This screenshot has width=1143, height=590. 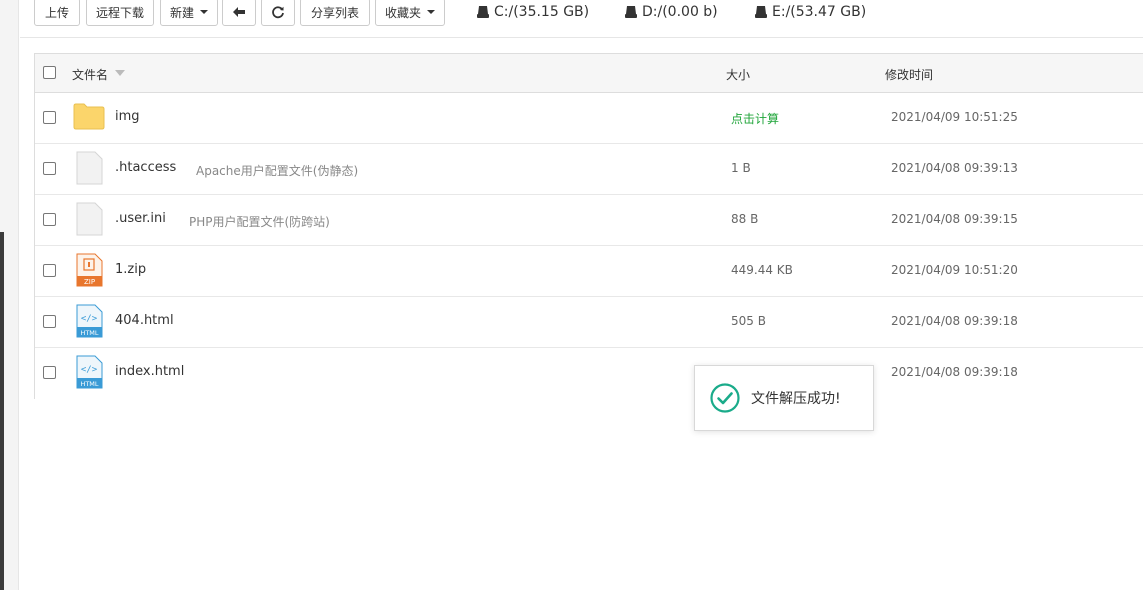 I want to click on file-size: 1 B, so click(x=741, y=168).